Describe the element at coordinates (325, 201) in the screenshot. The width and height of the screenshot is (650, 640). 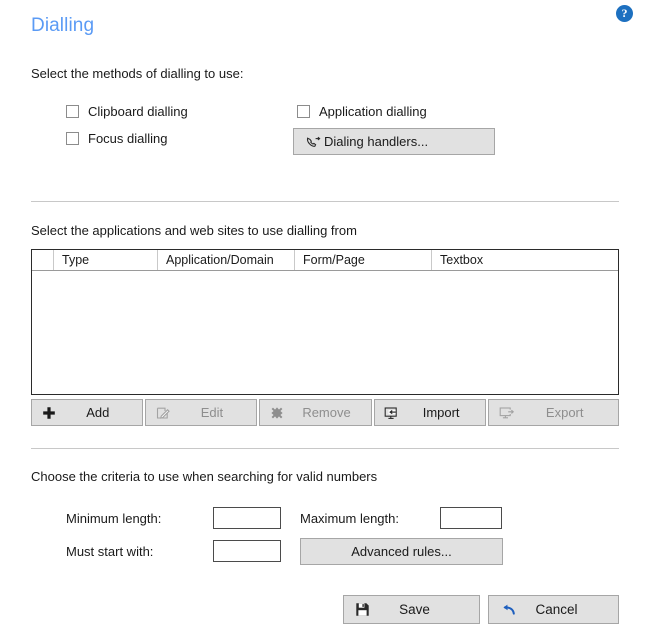
I see `section-divider-top` at that location.